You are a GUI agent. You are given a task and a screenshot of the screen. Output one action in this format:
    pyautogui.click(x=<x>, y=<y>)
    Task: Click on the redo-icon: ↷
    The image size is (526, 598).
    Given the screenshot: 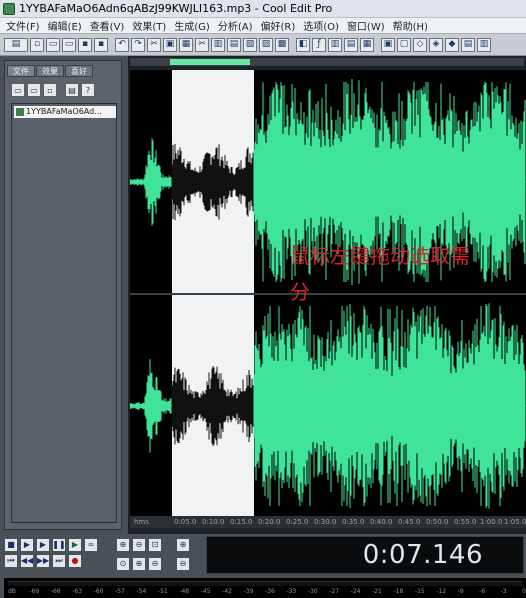 What is the action you would take?
    pyautogui.click(x=138, y=44)
    